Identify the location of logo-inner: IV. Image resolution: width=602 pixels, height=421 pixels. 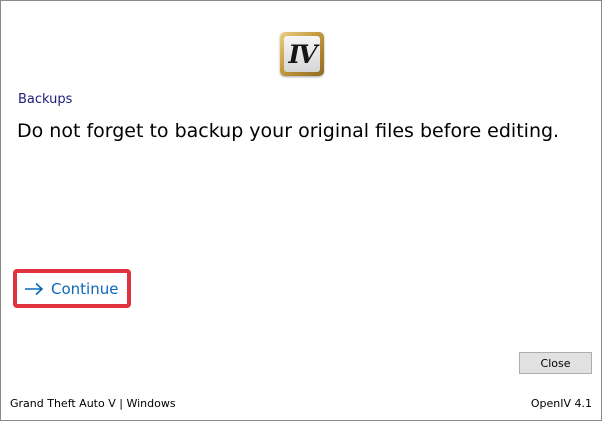
(302, 54).